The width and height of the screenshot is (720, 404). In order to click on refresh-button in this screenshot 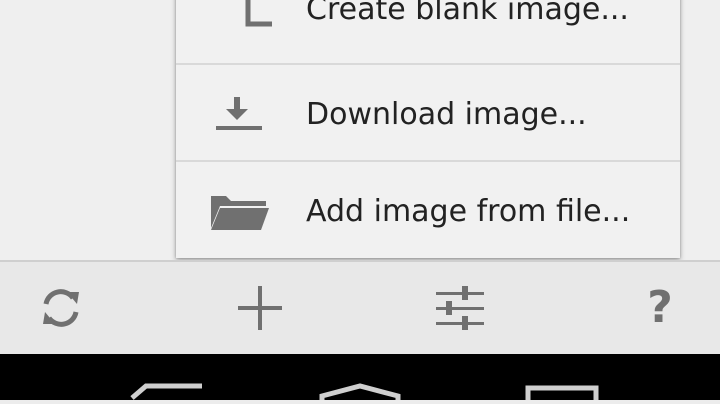, I will do `click(61, 308)`.